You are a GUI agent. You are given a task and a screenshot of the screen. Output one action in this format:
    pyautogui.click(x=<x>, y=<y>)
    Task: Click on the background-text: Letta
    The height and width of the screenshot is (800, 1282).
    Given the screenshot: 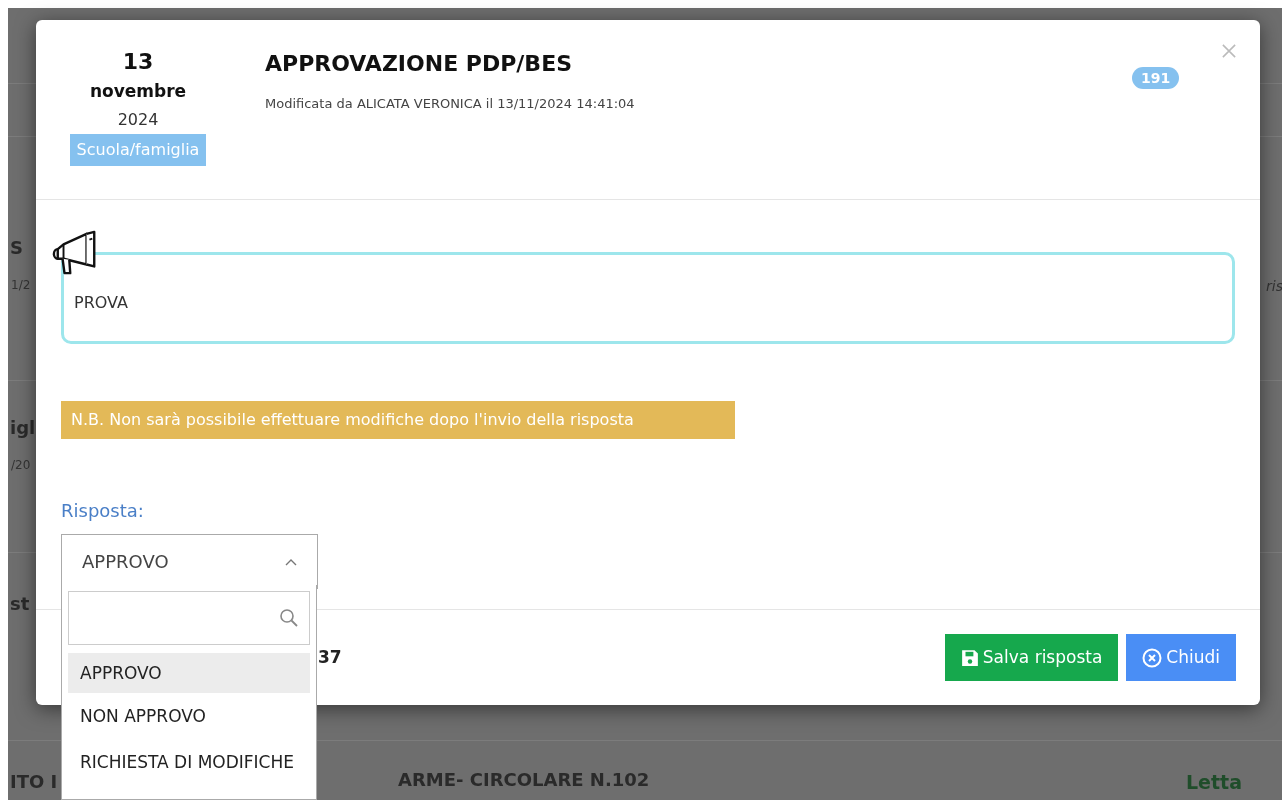 What is the action you would take?
    pyautogui.click(x=1214, y=782)
    